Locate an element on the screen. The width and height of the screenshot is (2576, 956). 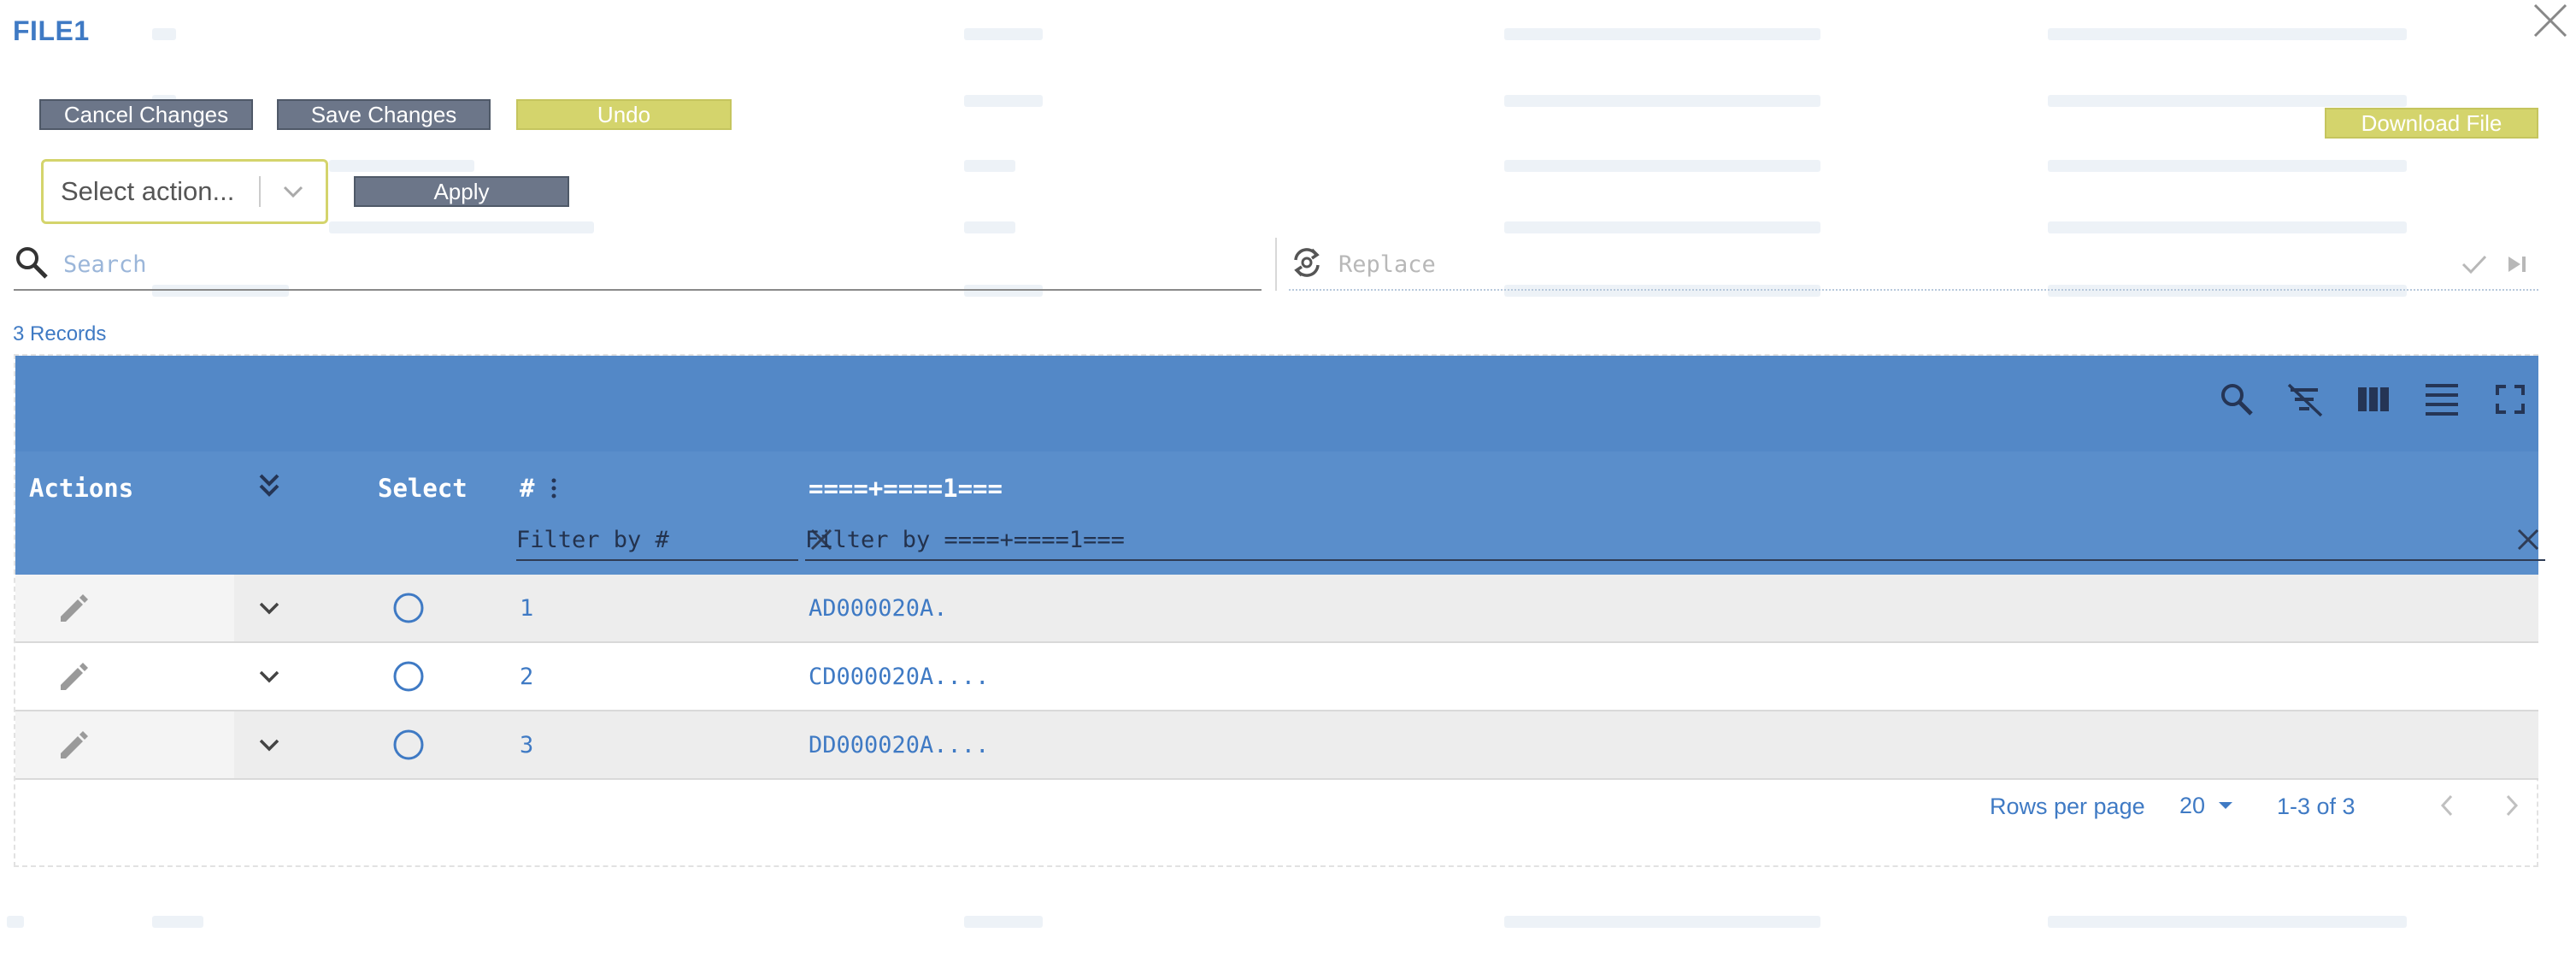
prev-page-button is located at coordinates (2446, 805).